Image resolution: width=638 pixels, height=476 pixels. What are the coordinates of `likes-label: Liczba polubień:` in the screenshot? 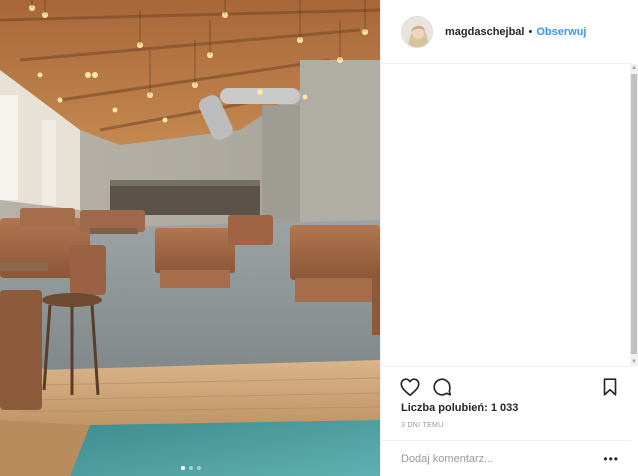 It's located at (444, 408).